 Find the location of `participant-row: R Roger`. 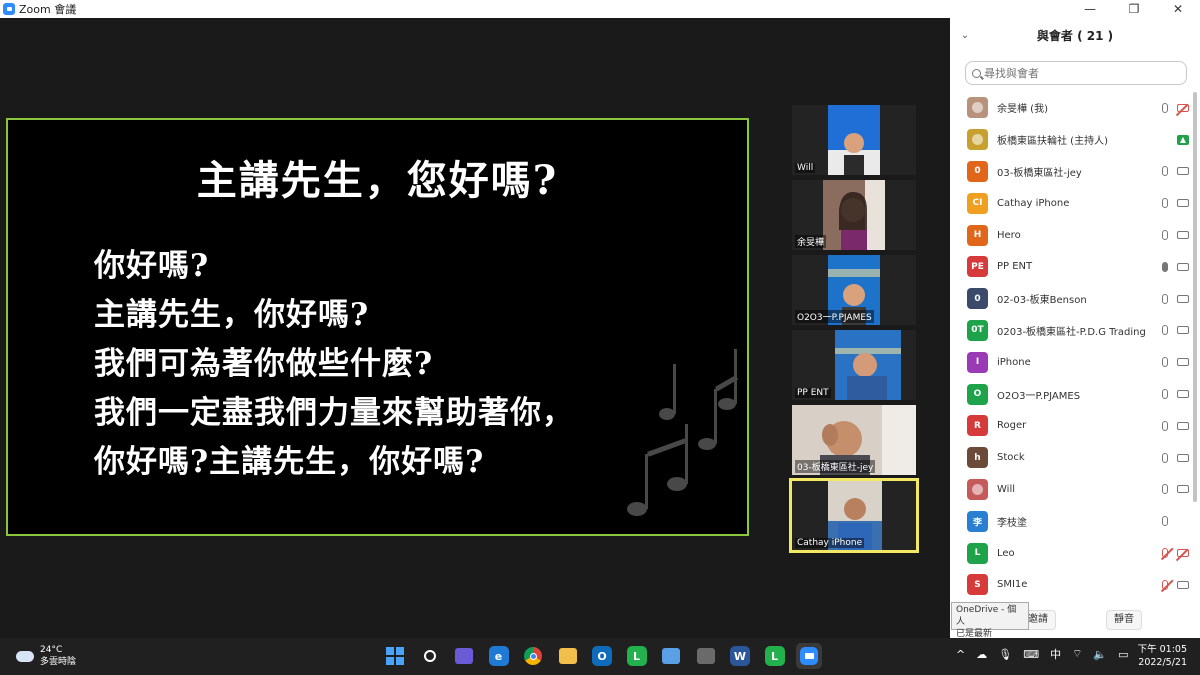

participant-row: R Roger is located at coordinates (1071, 426).